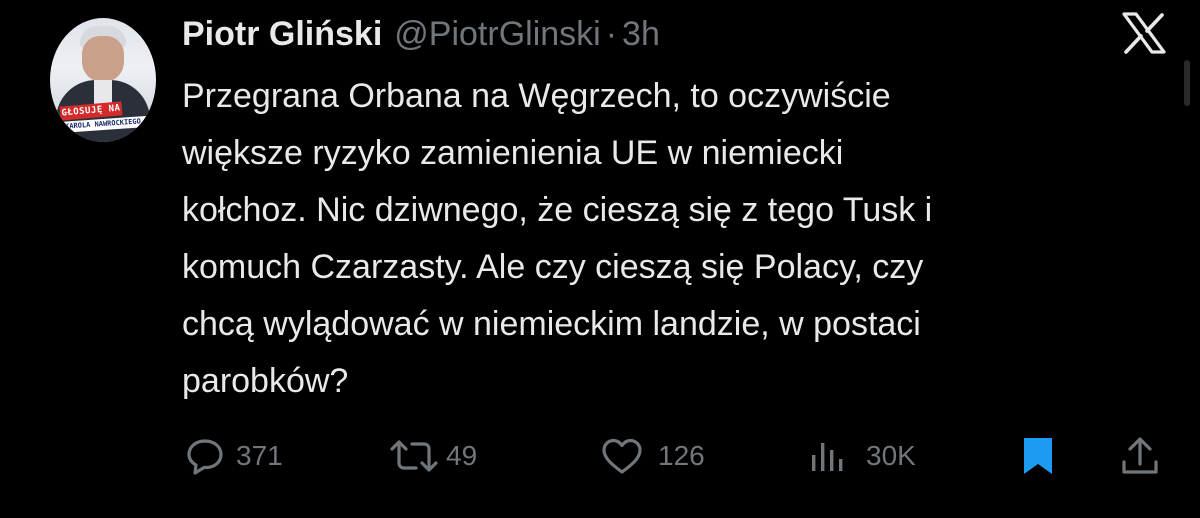  I want to click on tweet-text-line: parobków?, so click(265, 381).